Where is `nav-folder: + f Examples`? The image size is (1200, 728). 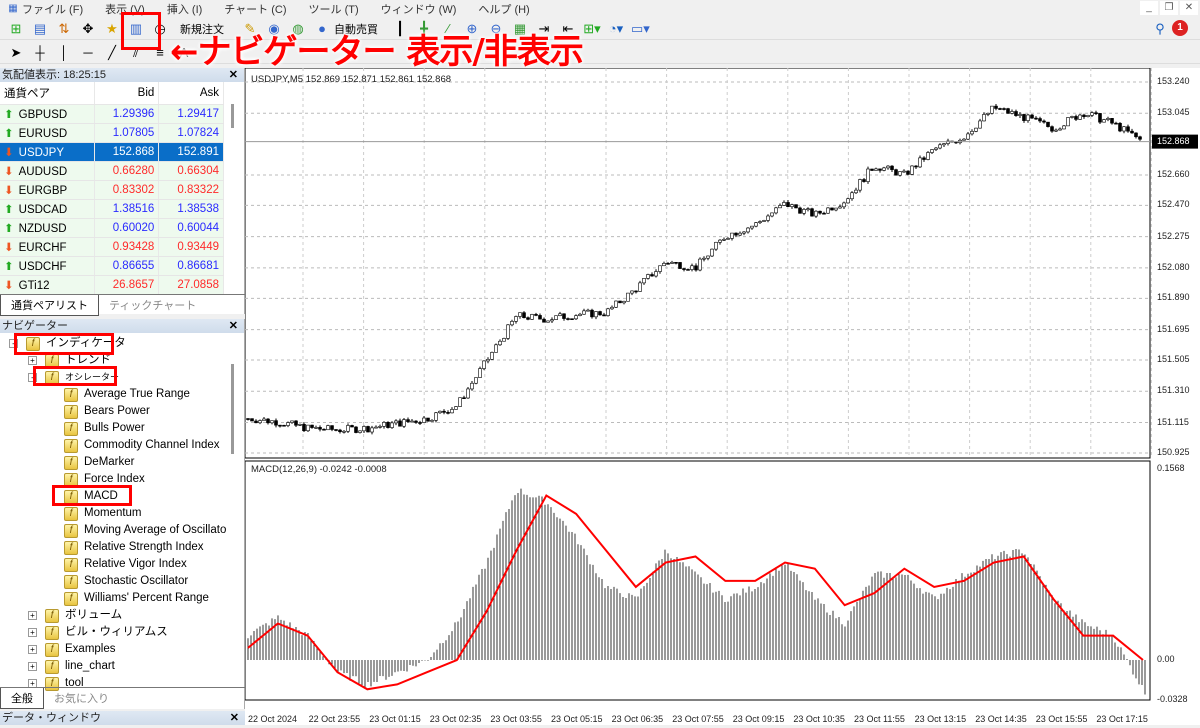 nav-folder: + f Examples is located at coordinates (72, 649).